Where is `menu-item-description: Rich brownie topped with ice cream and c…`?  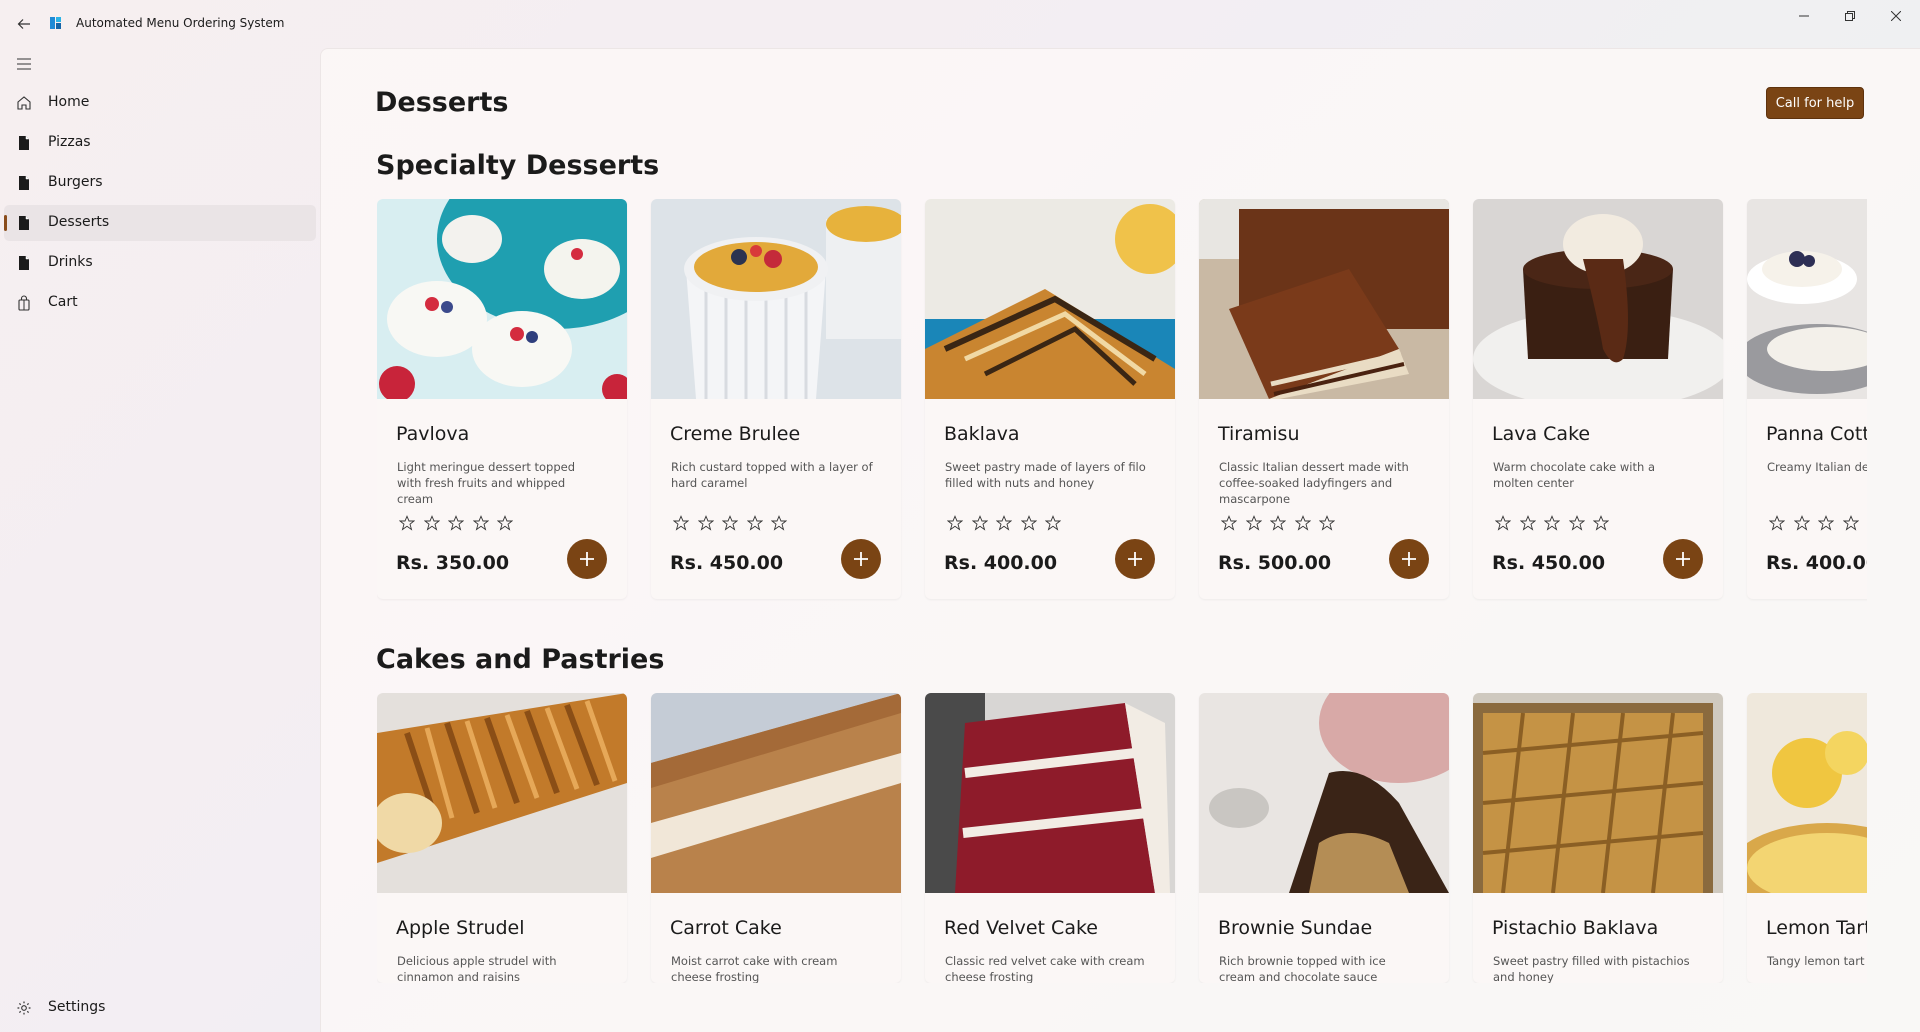 menu-item-description: Rich brownie topped with ice cream and c… is located at coordinates (1302, 968).